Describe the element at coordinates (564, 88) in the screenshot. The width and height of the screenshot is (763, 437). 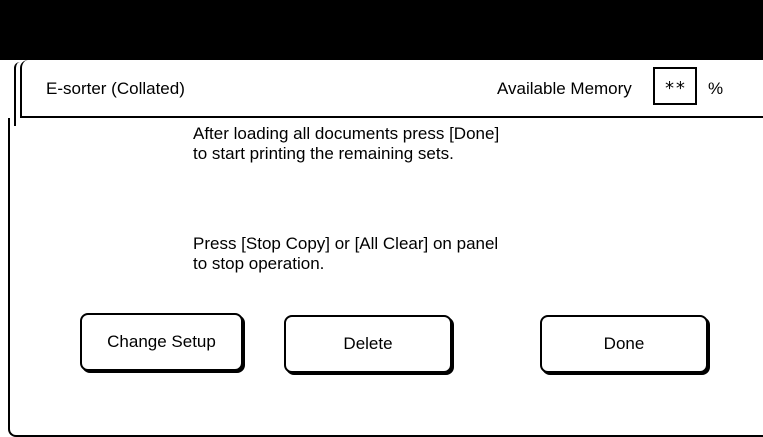
I see `available-memory-label: Available Memory` at that location.